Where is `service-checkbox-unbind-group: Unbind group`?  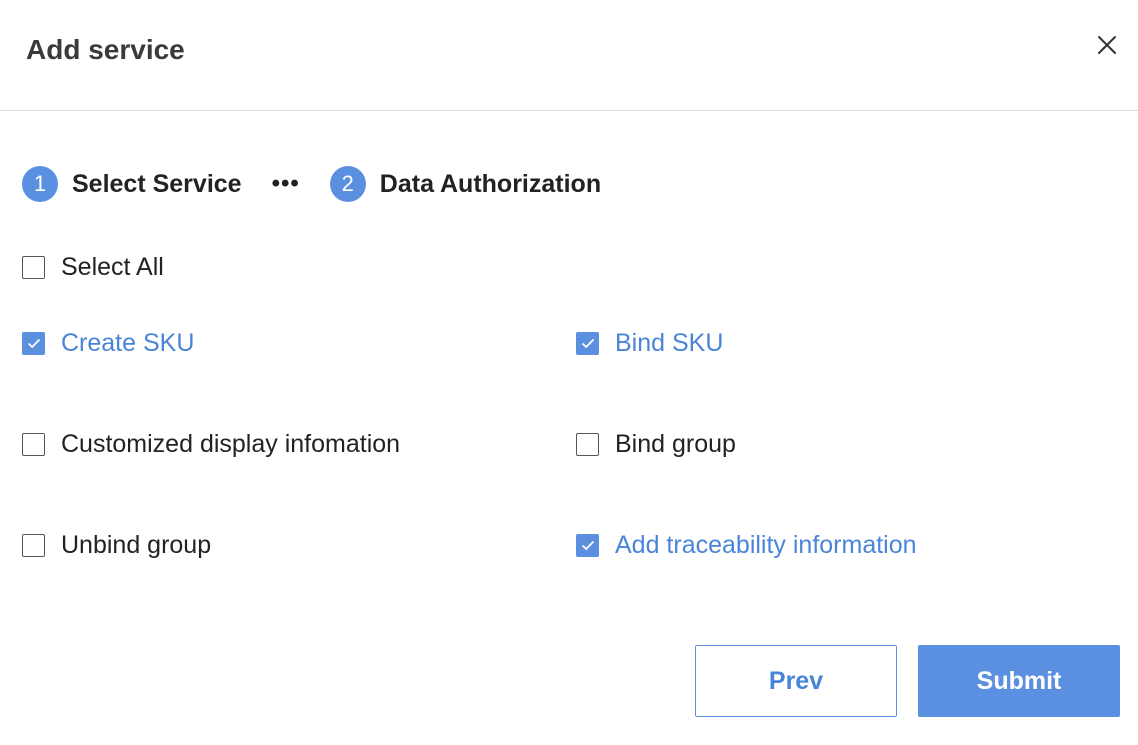 service-checkbox-unbind-group: Unbind group is located at coordinates (116, 545).